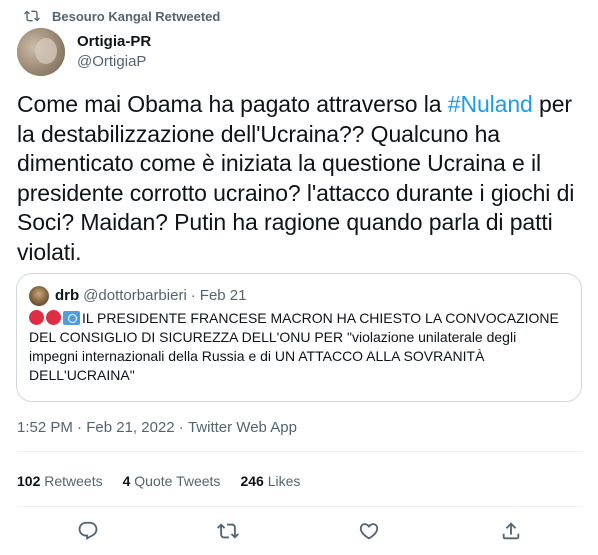 The height and width of the screenshot is (555, 598). What do you see at coordinates (252, 481) in the screenshot?
I see `likes-count: 246` at bounding box center [252, 481].